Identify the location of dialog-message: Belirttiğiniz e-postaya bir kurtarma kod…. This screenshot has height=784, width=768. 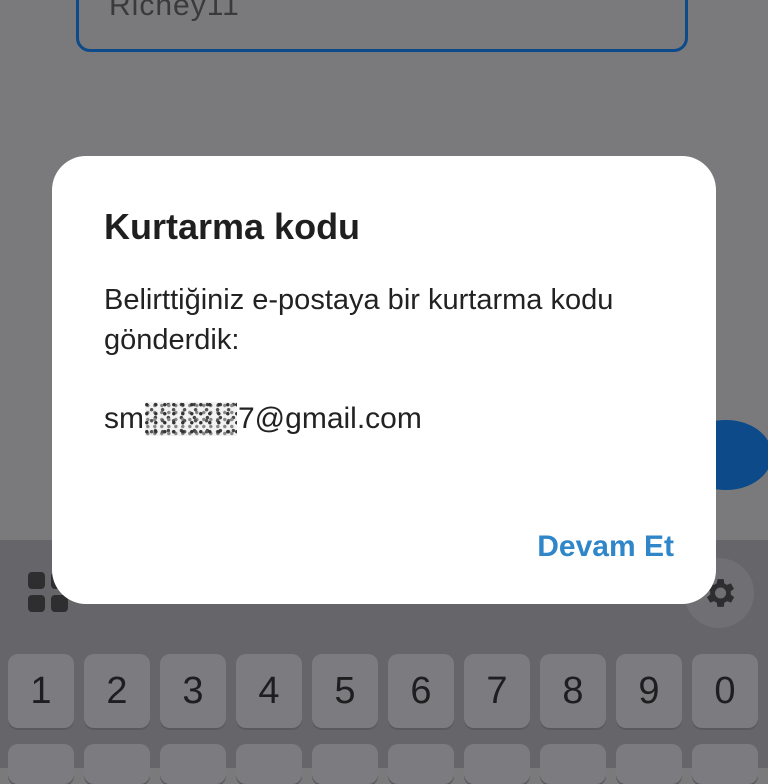
(359, 320).